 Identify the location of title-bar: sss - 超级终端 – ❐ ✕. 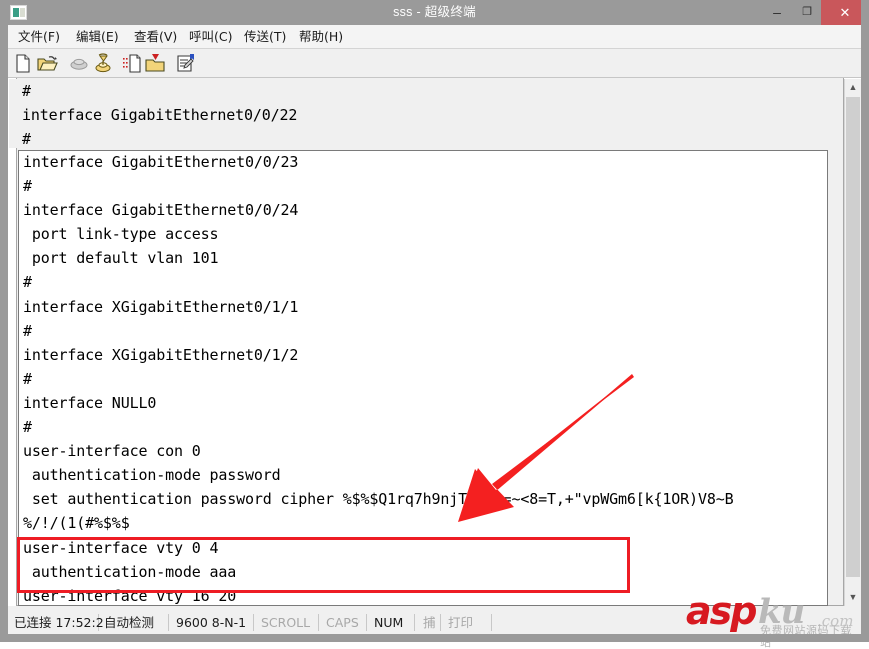
(434, 12).